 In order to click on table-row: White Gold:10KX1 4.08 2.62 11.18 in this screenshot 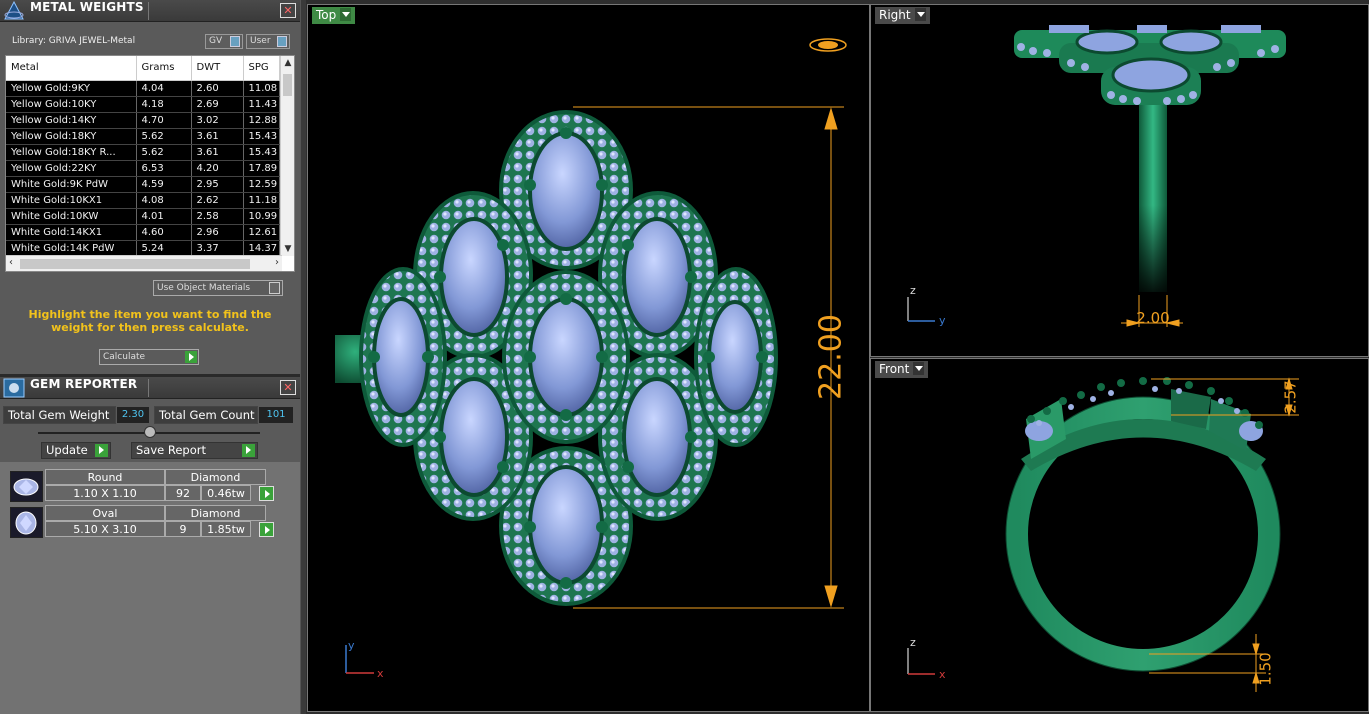, I will do `click(143, 200)`.